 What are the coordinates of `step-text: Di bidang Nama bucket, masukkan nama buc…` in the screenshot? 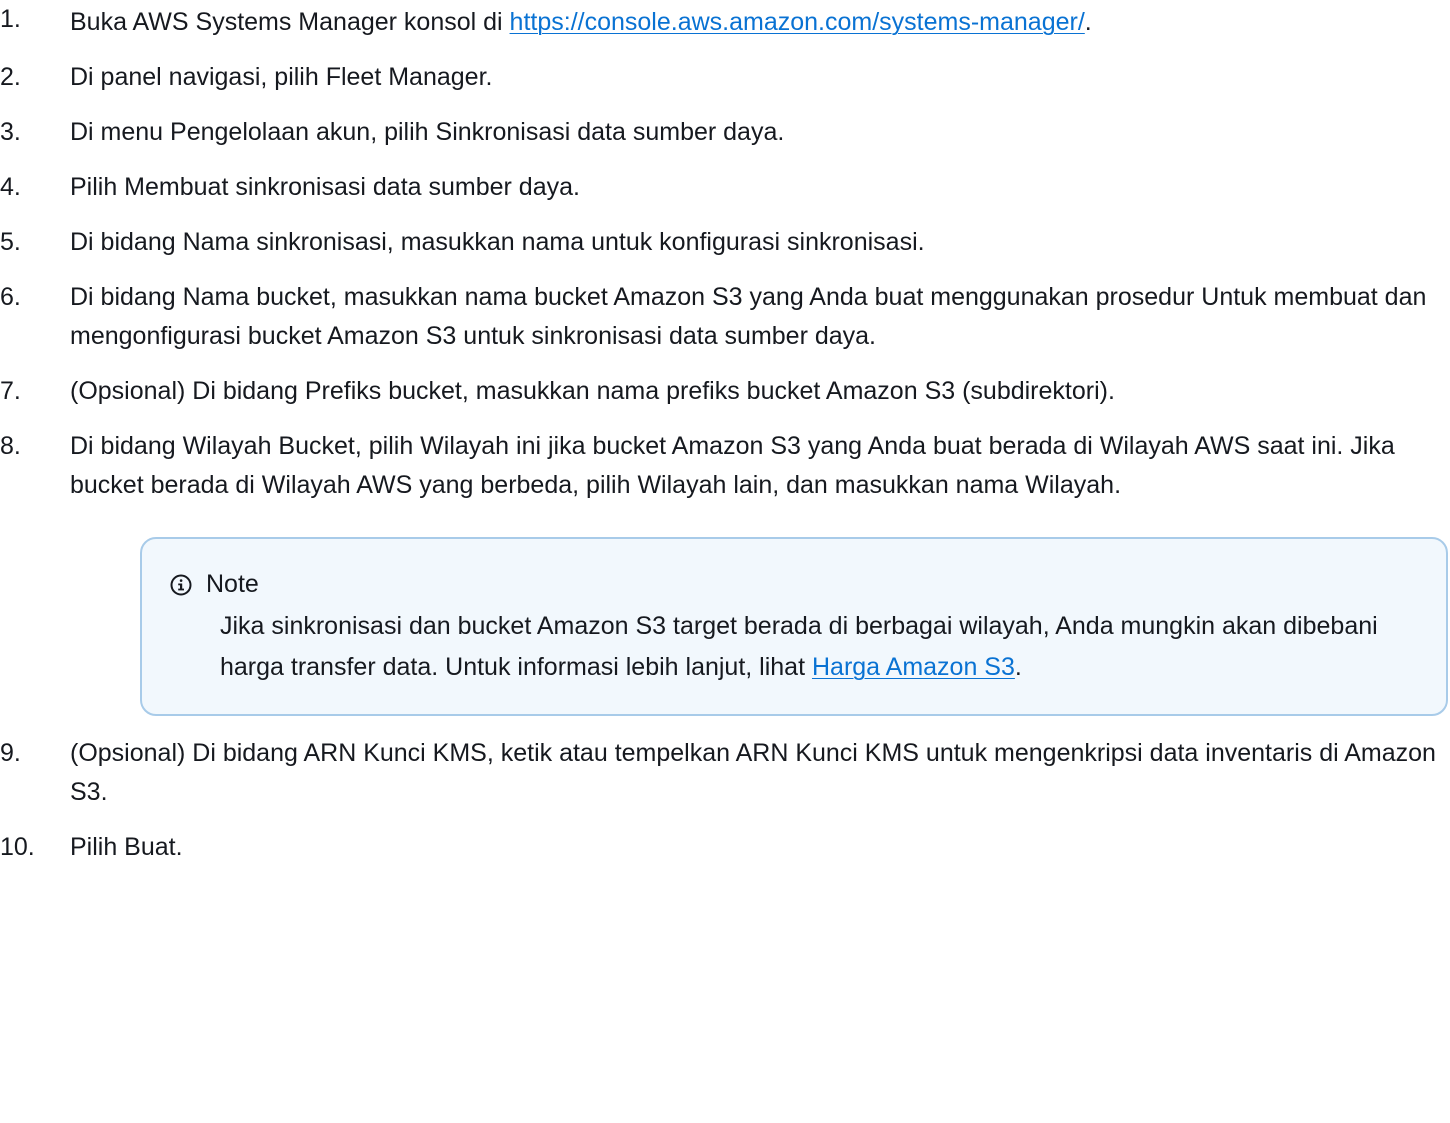 It's located at (748, 316).